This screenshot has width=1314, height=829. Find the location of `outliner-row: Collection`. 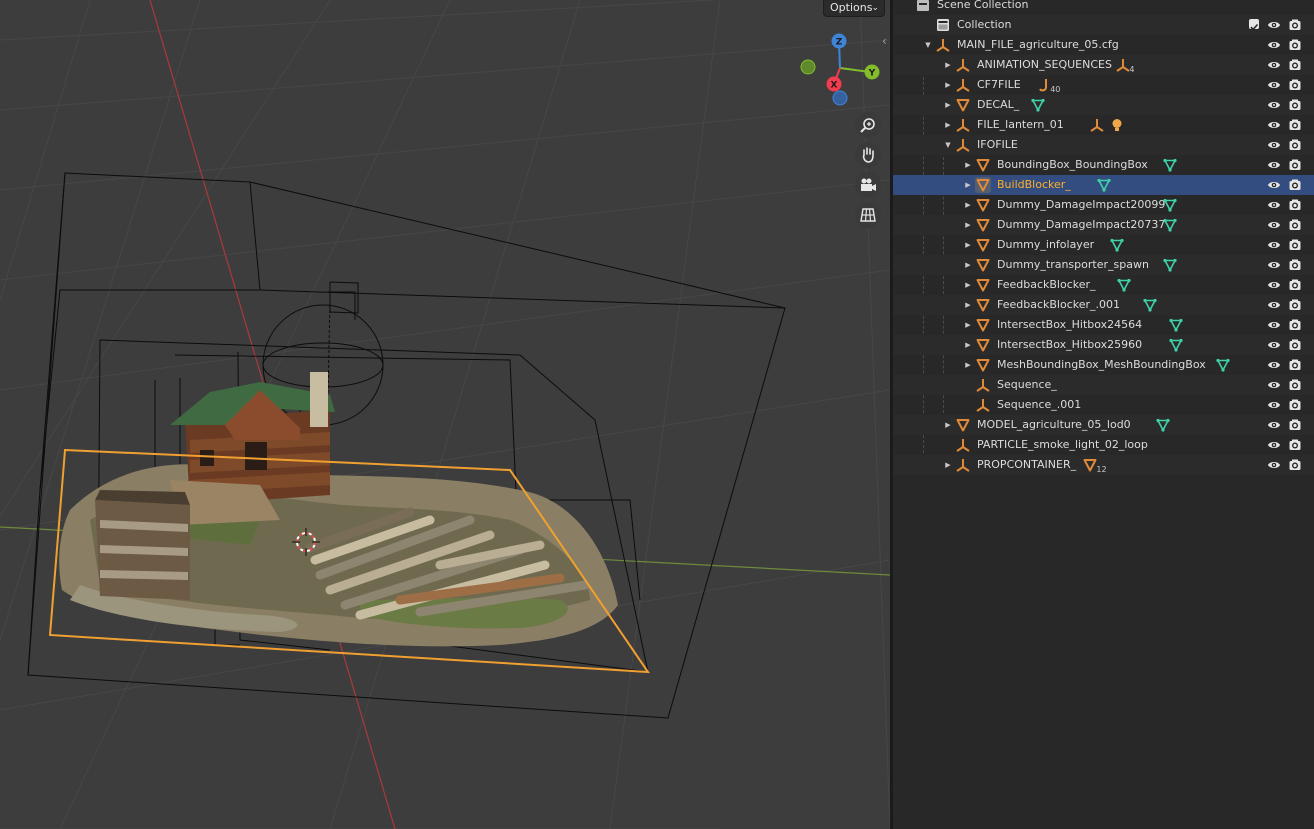

outliner-row: Collection is located at coordinates (1103, 25).